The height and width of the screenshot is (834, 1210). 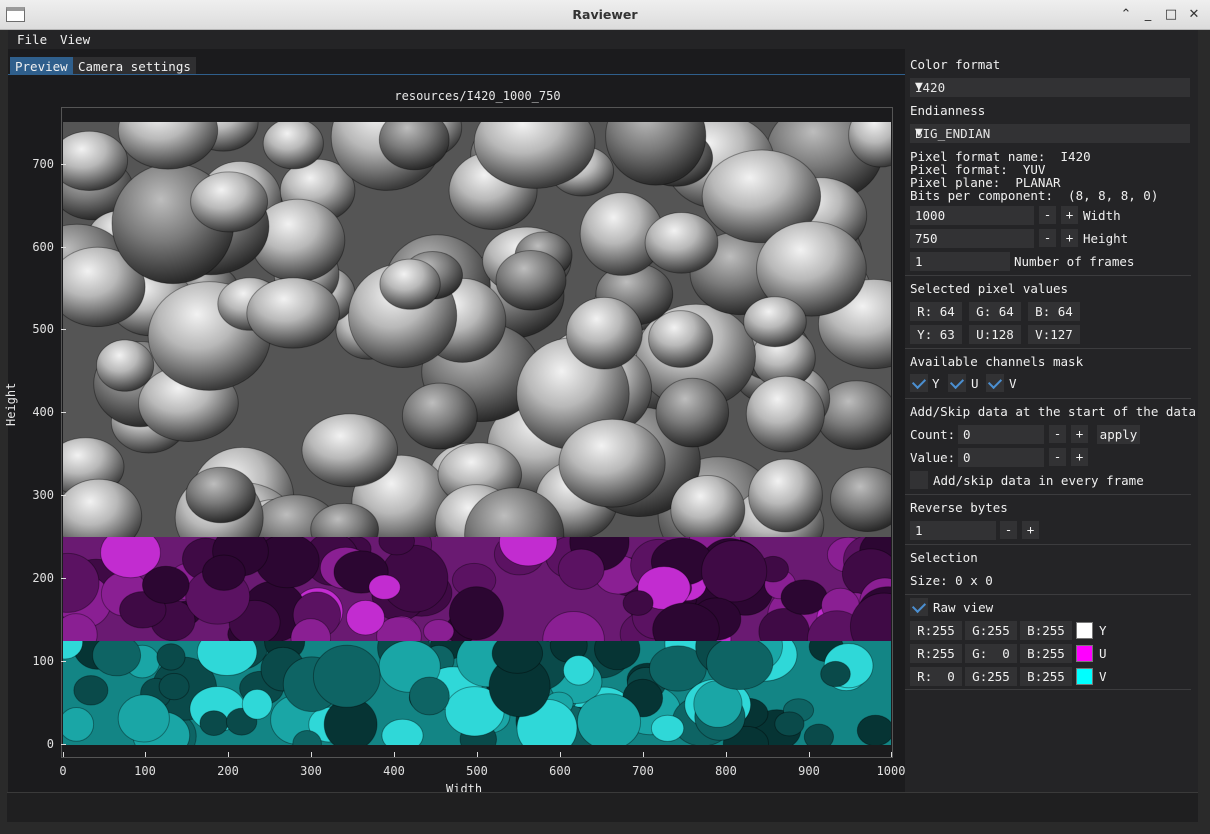 I want to click on v-plane-image, so click(x=477, y=693).